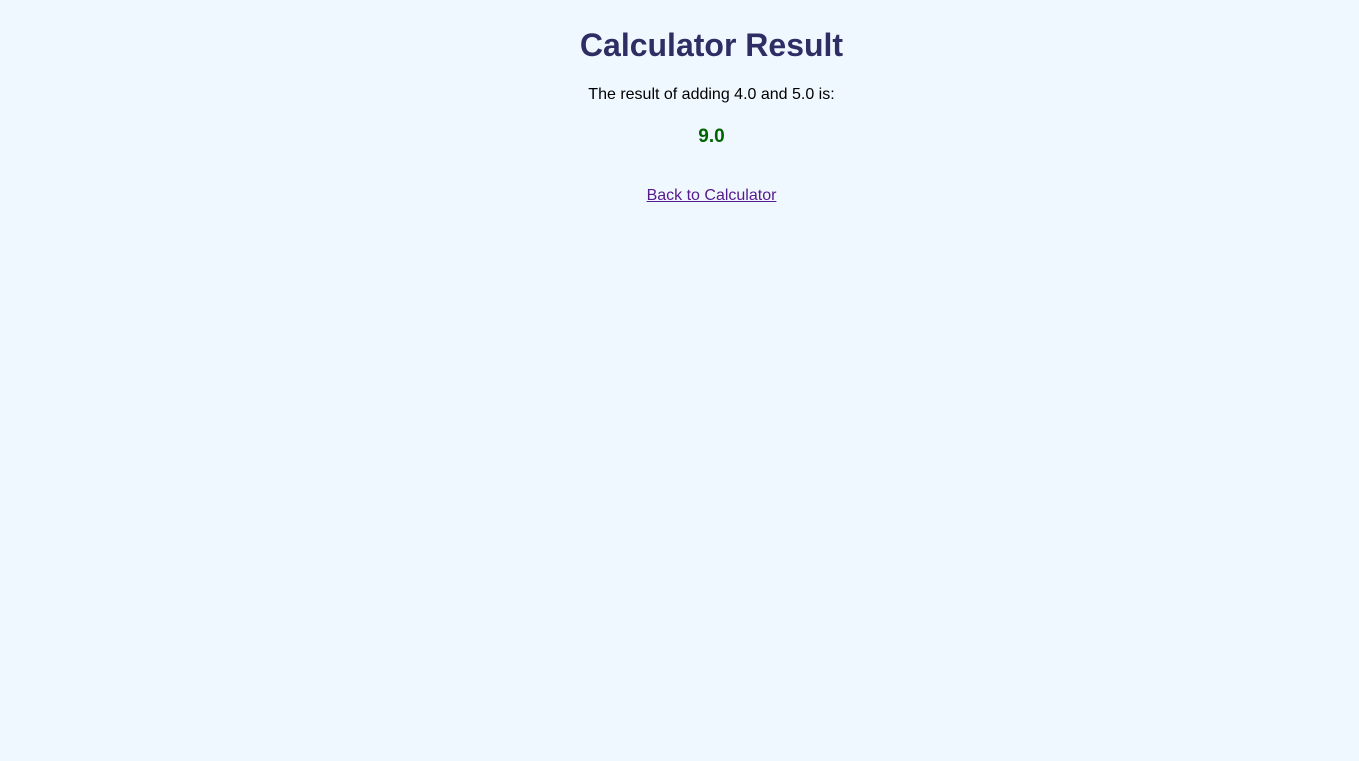  Describe the element at coordinates (711, 94) in the screenshot. I see `result-description: The result of adding 4.0 and 5.0 is:` at that location.